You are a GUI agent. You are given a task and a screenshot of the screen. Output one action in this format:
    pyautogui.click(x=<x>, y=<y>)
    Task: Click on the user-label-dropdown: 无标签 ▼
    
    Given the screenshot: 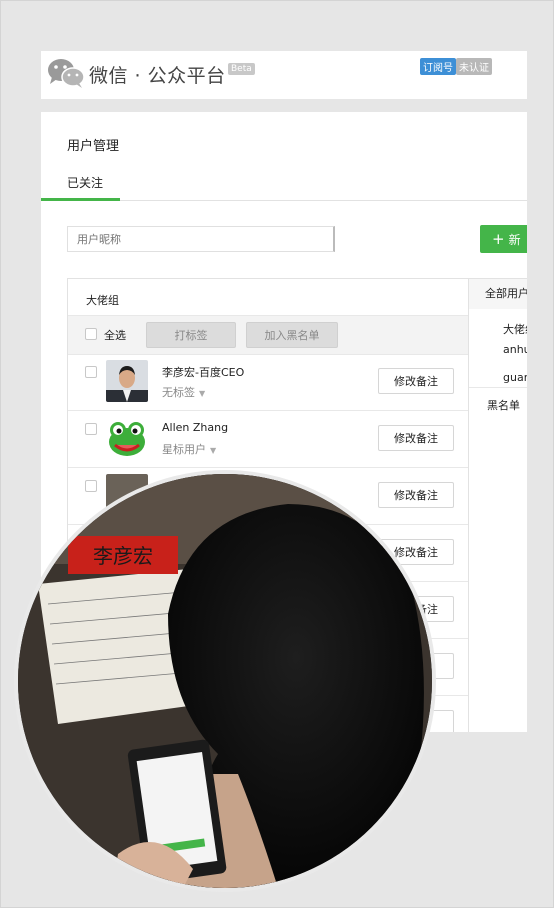 What is the action you would take?
    pyautogui.click(x=183, y=392)
    